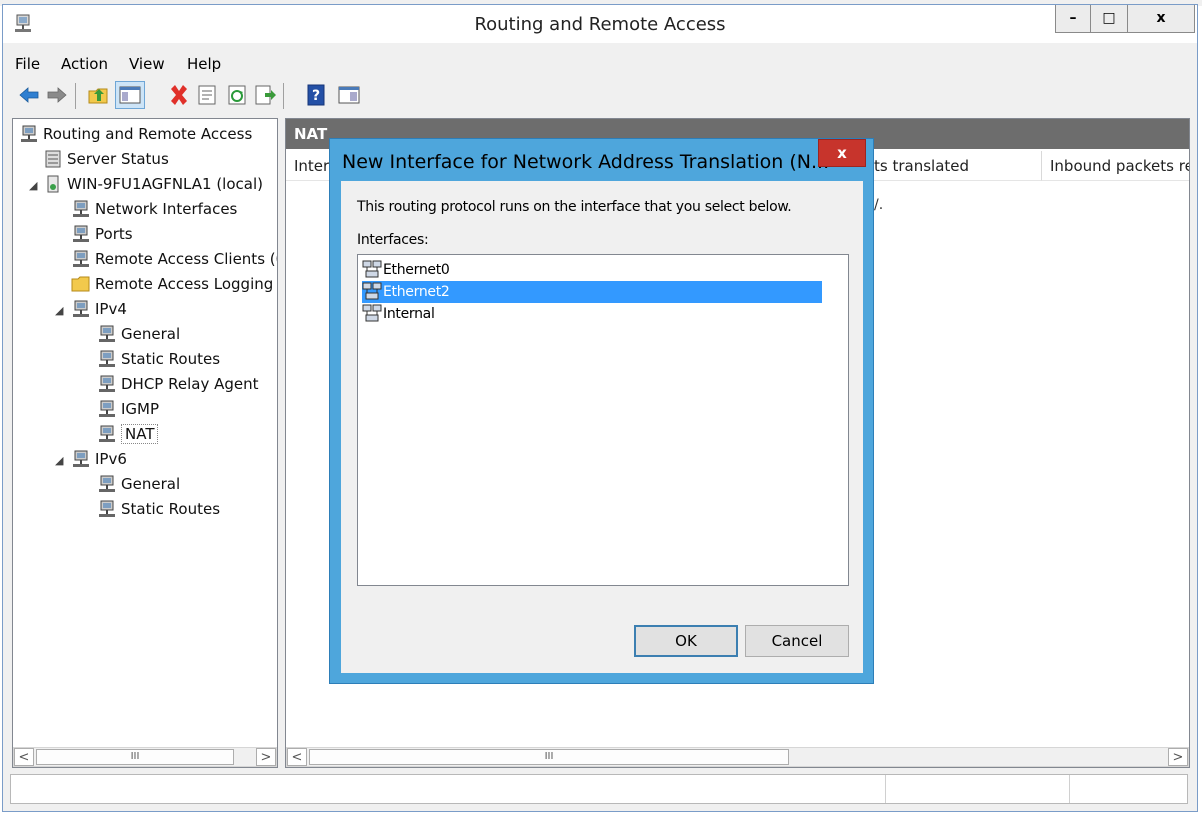 The width and height of the screenshot is (1202, 822). Describe the element at coordinates (308, 166) in the screenshot. I see `column-header-interface: Inter` at that location.